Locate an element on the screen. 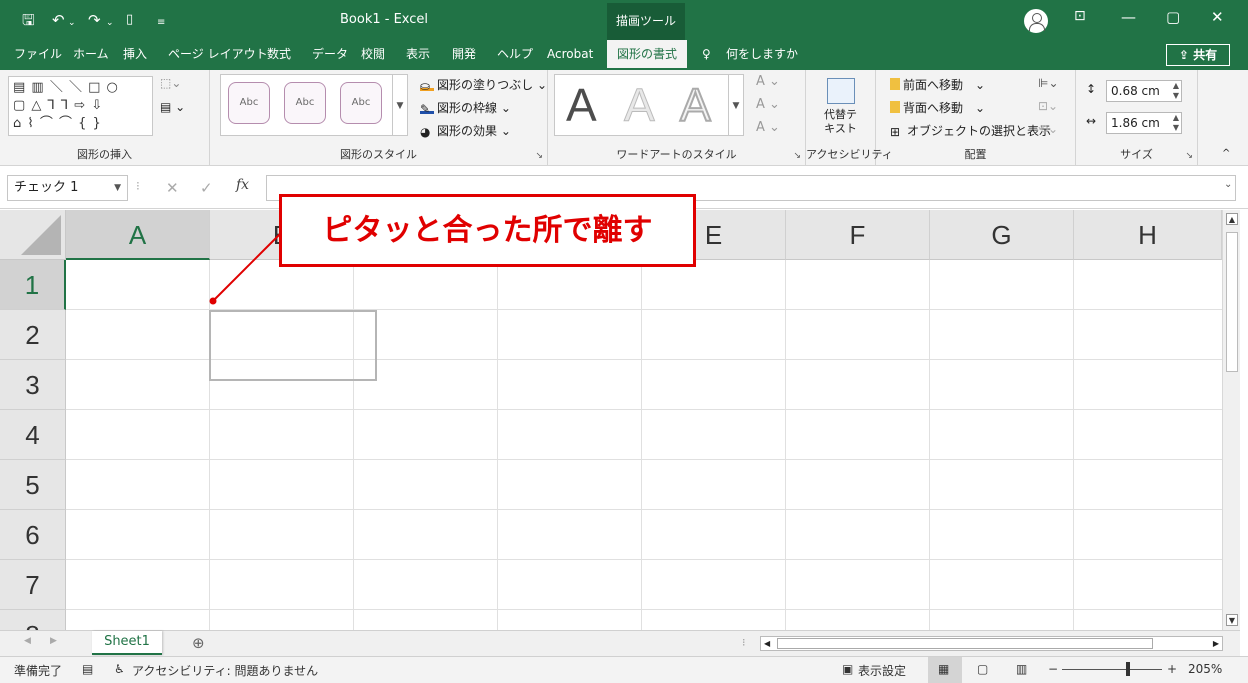 The width and height of the screenshot is (1248, 683). close-button: ✕ is located at coordinates (1217, 17).